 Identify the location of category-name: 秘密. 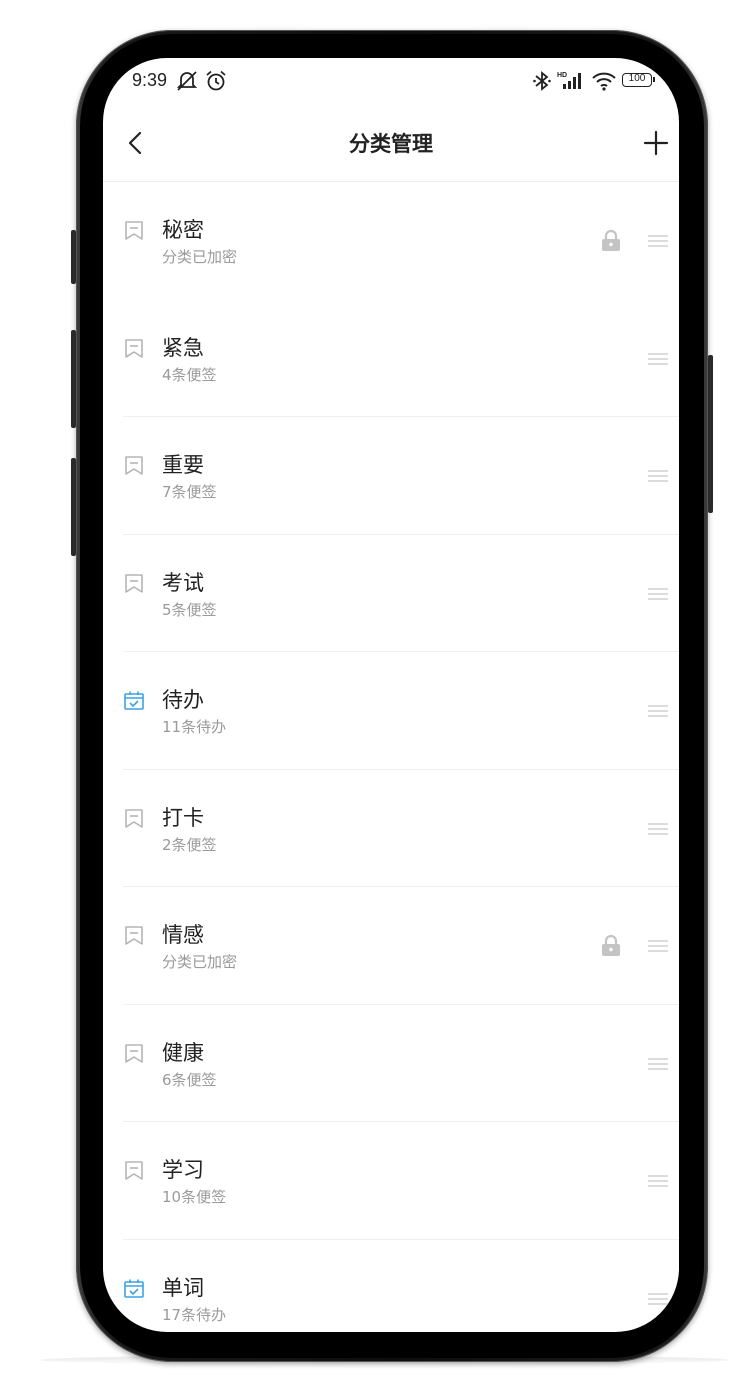
(183, 230).